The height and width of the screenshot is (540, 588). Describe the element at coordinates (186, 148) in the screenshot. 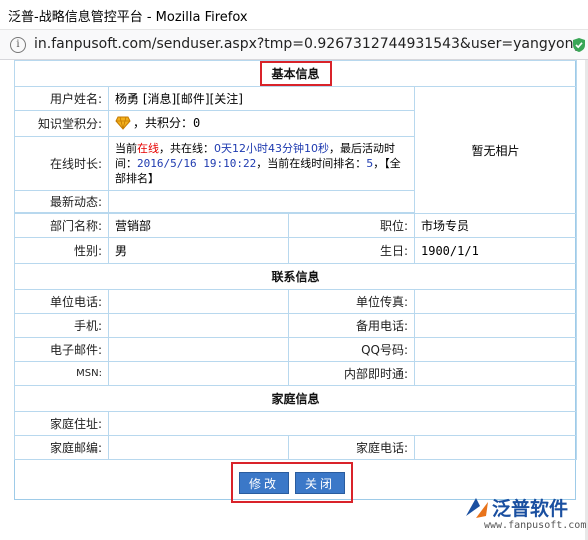

I see `online-mid: ，共在线：` at that location.